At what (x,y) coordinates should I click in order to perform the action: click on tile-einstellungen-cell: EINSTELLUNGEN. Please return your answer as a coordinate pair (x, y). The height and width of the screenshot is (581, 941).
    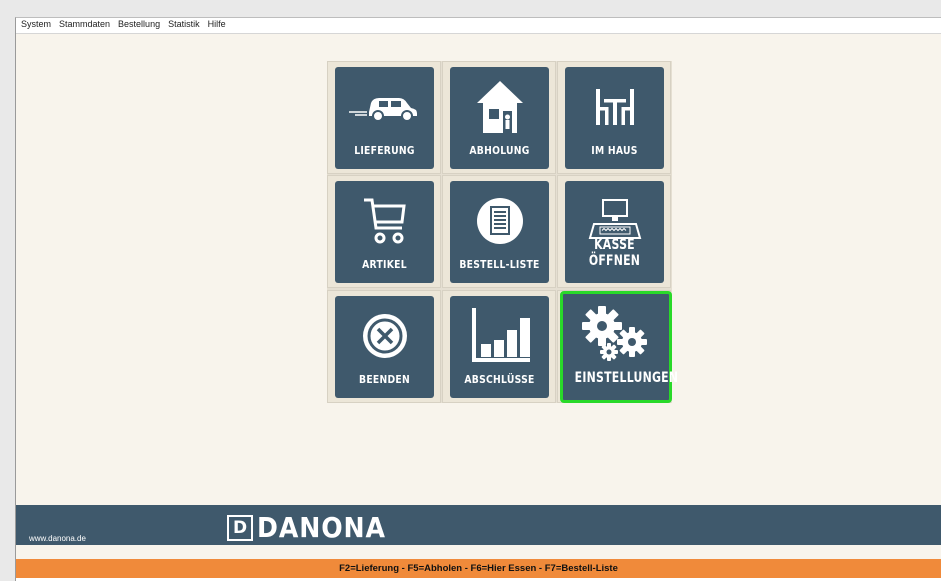
    Looking at the image, I should click on (618, 346).